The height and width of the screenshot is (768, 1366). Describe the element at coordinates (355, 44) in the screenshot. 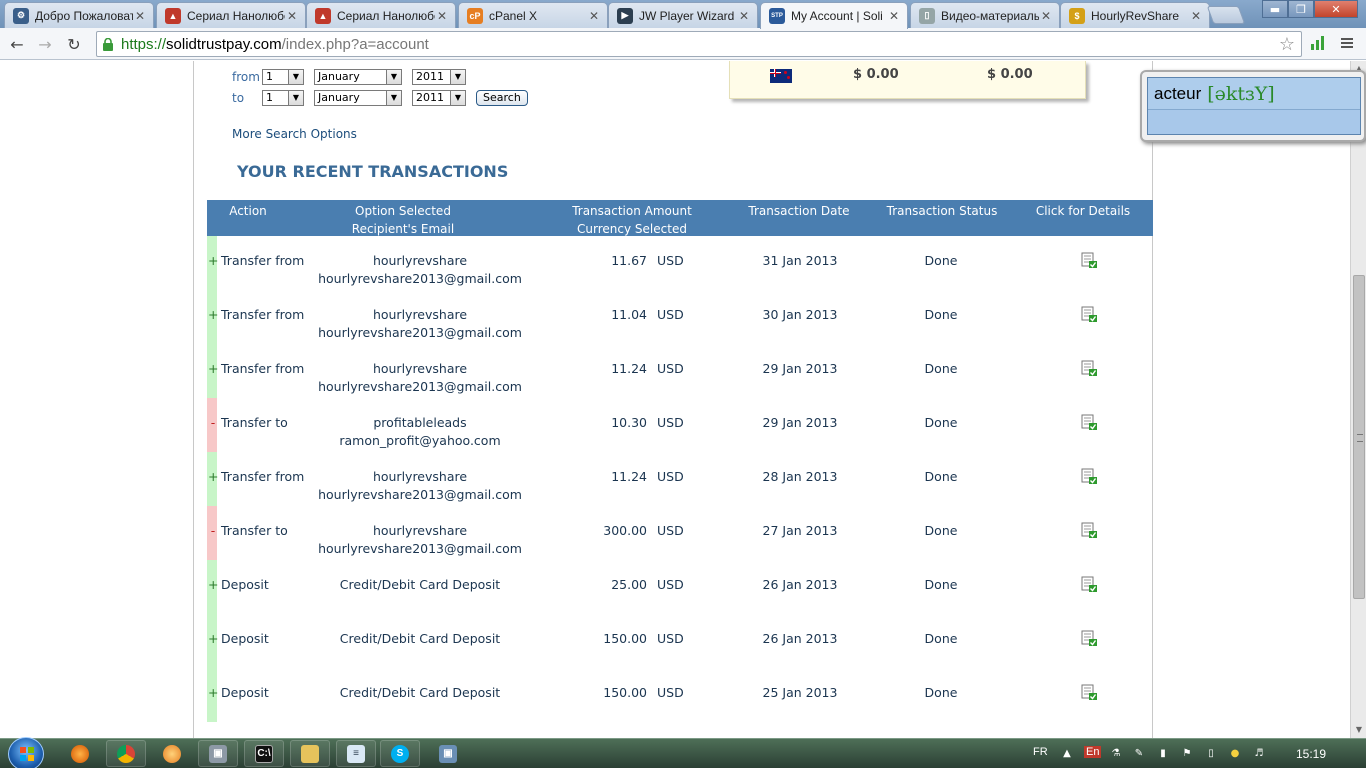

I see `url-path: /index.php?a=account` at that location.